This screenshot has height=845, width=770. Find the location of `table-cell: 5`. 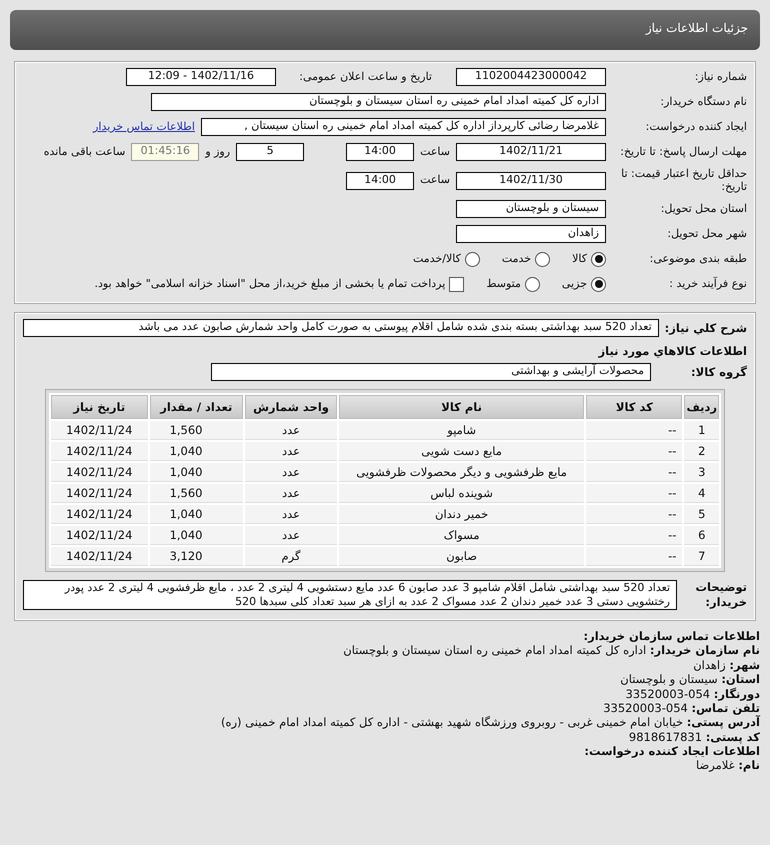

table-cell: 5 is located at coordinates (701, 514).